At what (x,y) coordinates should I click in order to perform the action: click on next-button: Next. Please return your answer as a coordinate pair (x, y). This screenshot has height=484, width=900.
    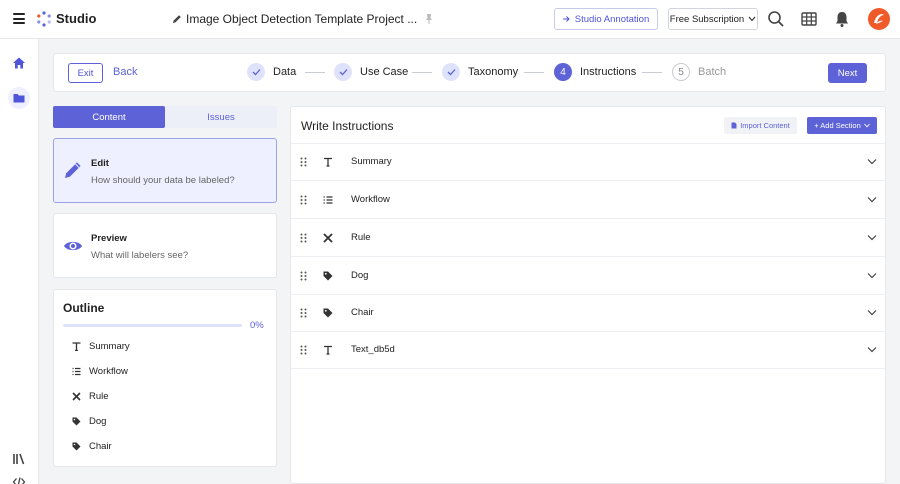
    Looking at the image, I should click on (847, 73).